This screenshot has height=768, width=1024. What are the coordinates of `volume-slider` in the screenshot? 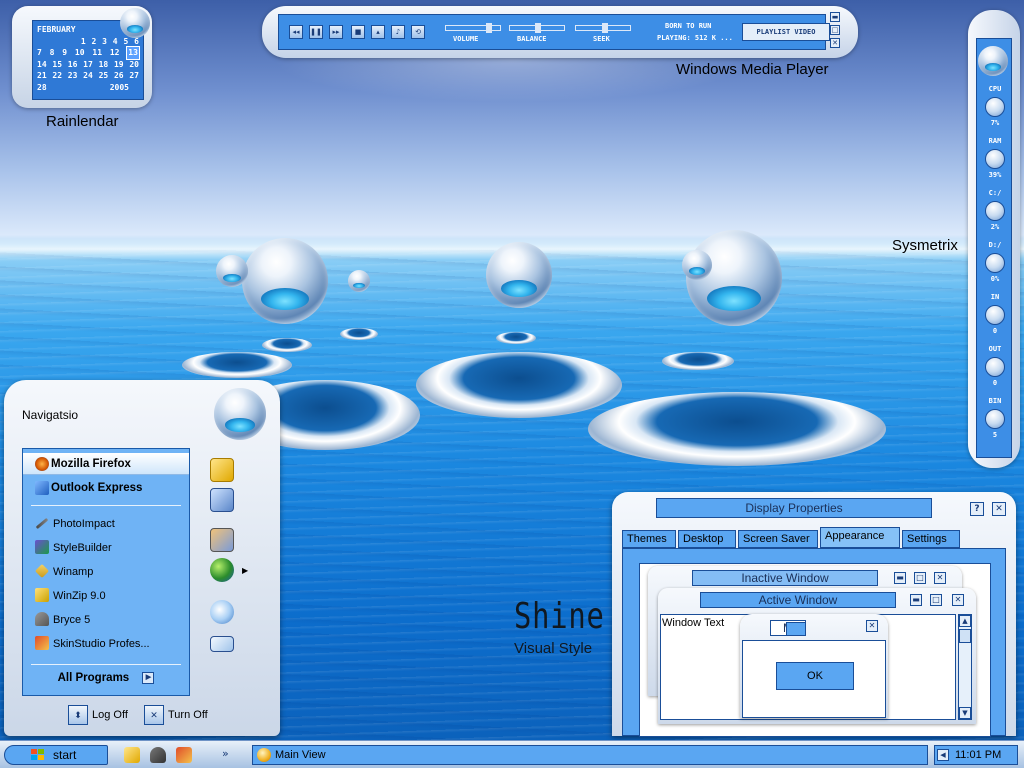 It's located at (473, 28).